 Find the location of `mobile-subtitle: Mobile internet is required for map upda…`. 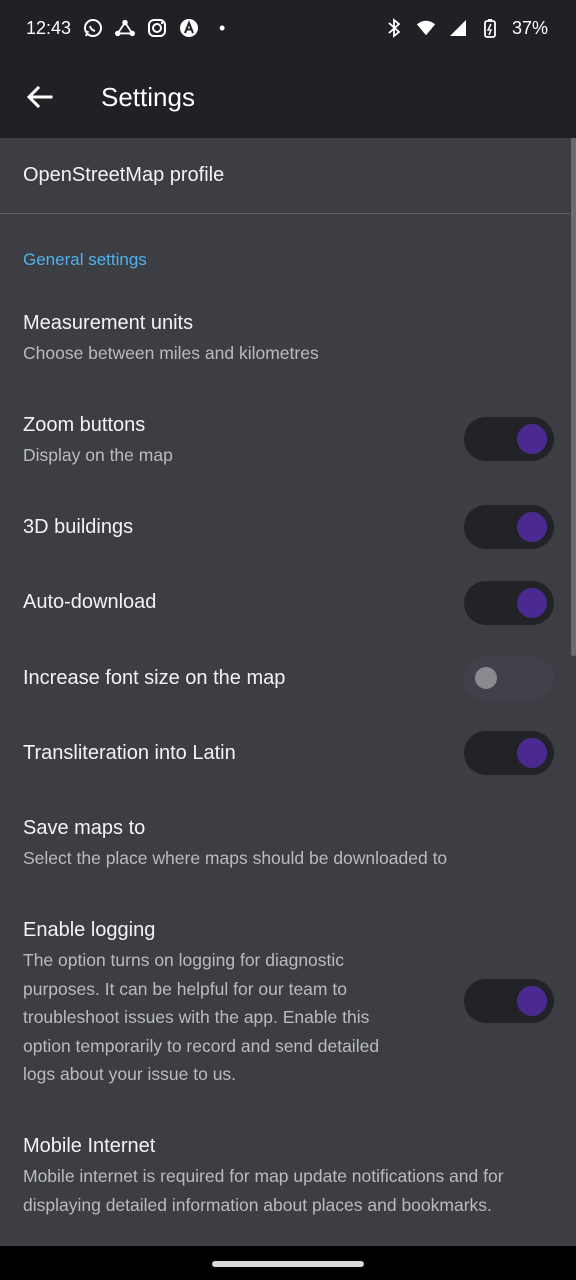

mobile-subtitle: Mobile internet is required for map upda… is located at coordinates (263, 1190).